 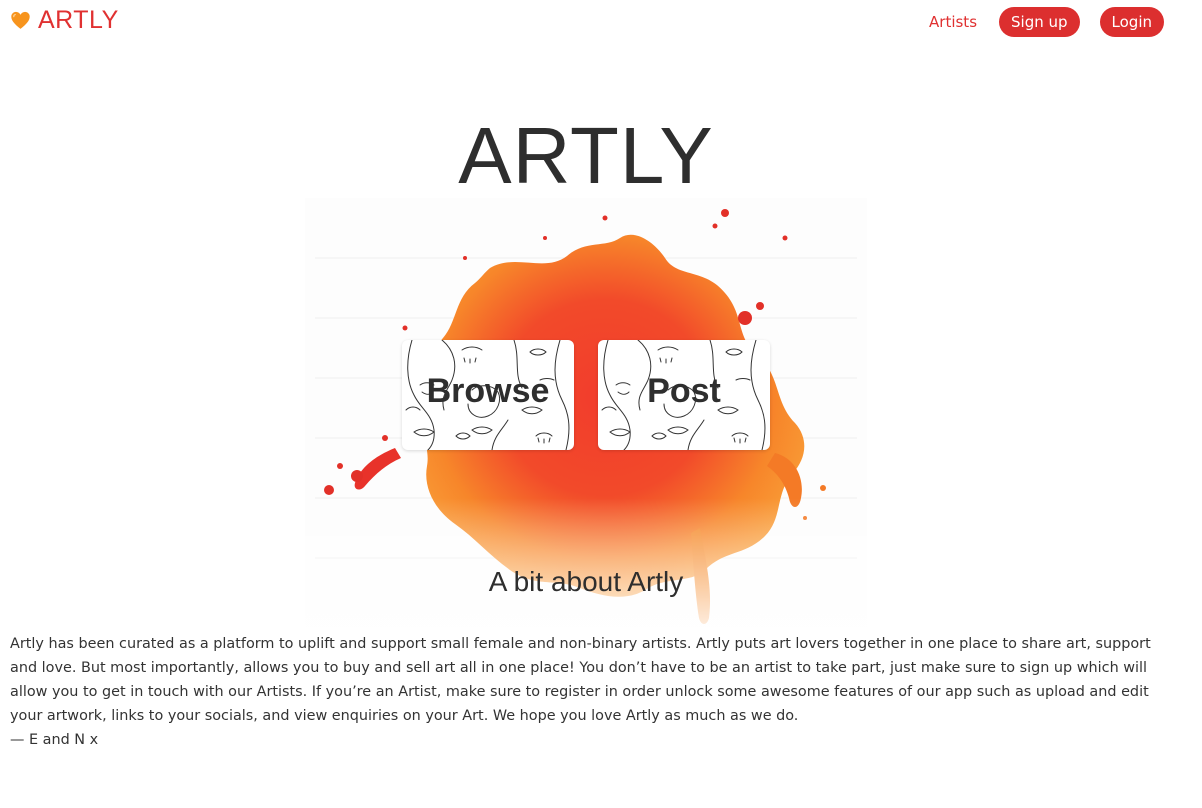 I want to click on post-tile: Post, so click(x=684, y=395).